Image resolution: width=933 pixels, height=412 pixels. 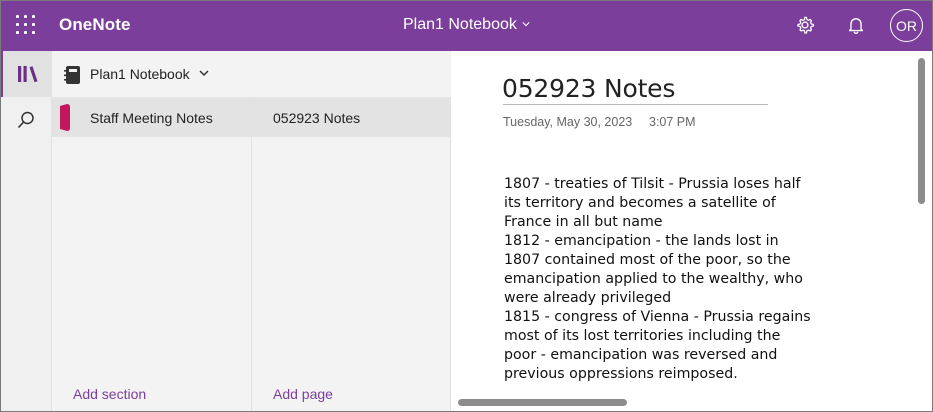 What do you see at coordinates (568, 122) in the screenshot?
I see `page-date: Tuesday, May 30, 2023` at bounding box center [568, 122].